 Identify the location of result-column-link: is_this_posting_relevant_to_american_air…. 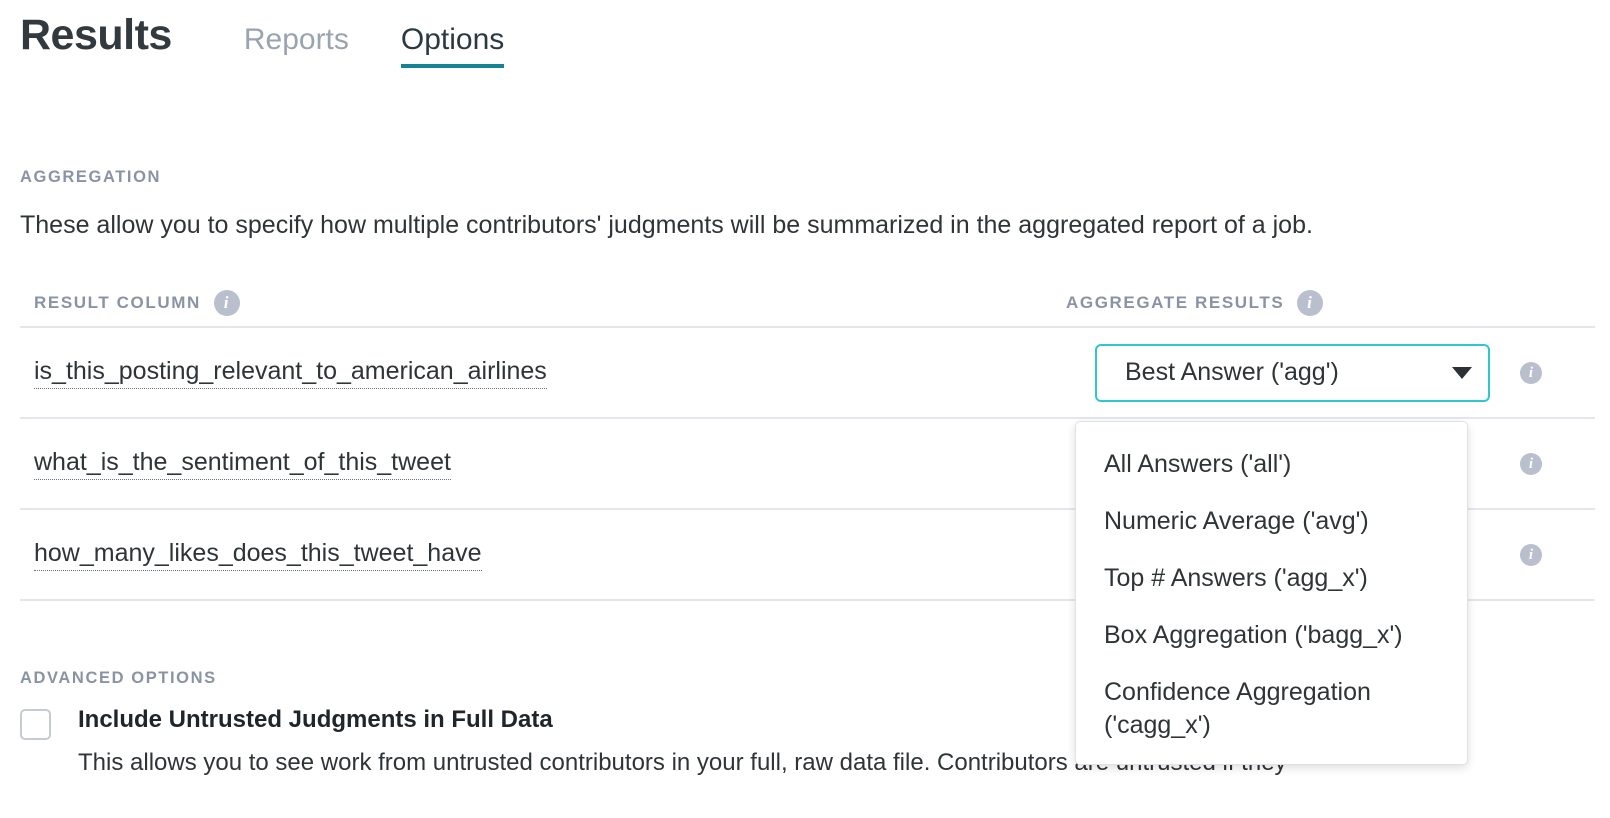
(290, 373).